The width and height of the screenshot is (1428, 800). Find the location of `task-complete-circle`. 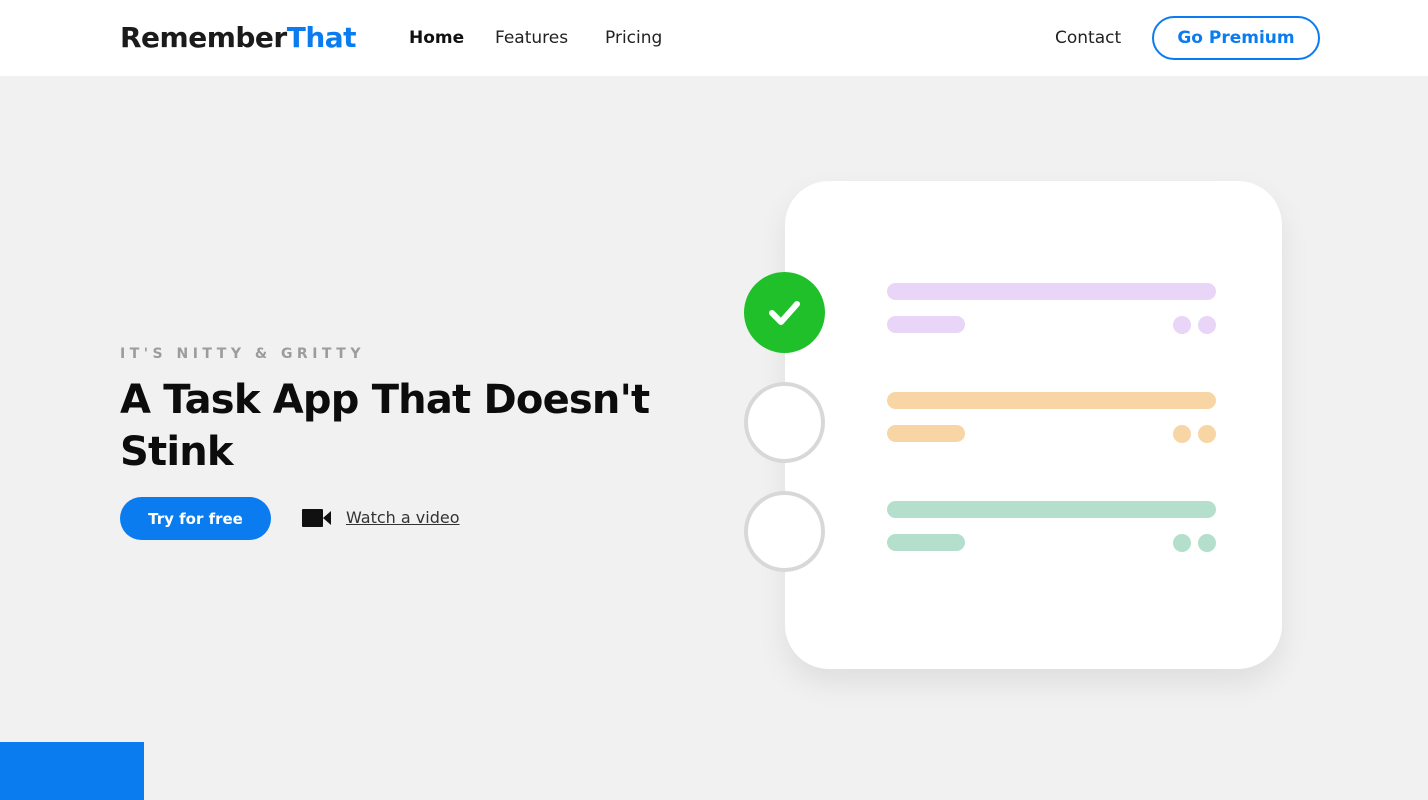

task-complete-circle is located at coordinates (784, 312).